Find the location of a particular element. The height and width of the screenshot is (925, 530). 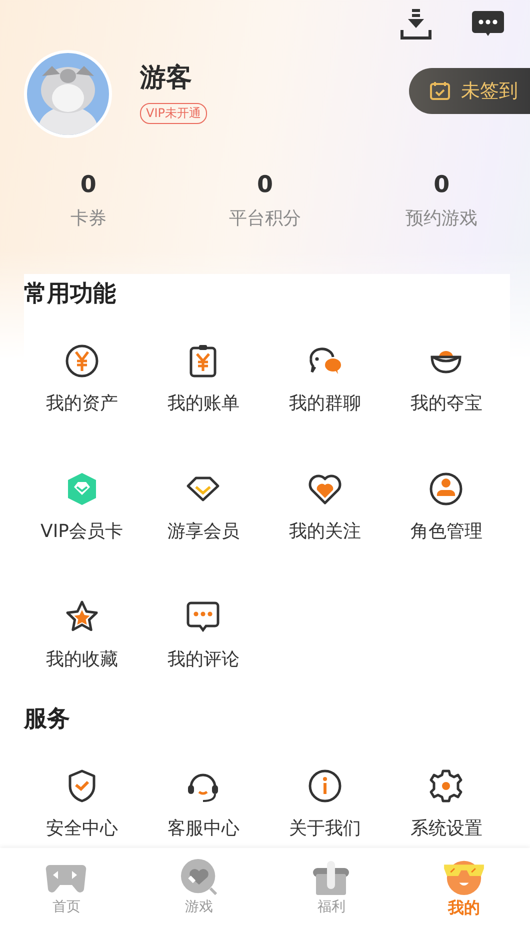

section-title: 服务 is located at coordinates (47, 719).